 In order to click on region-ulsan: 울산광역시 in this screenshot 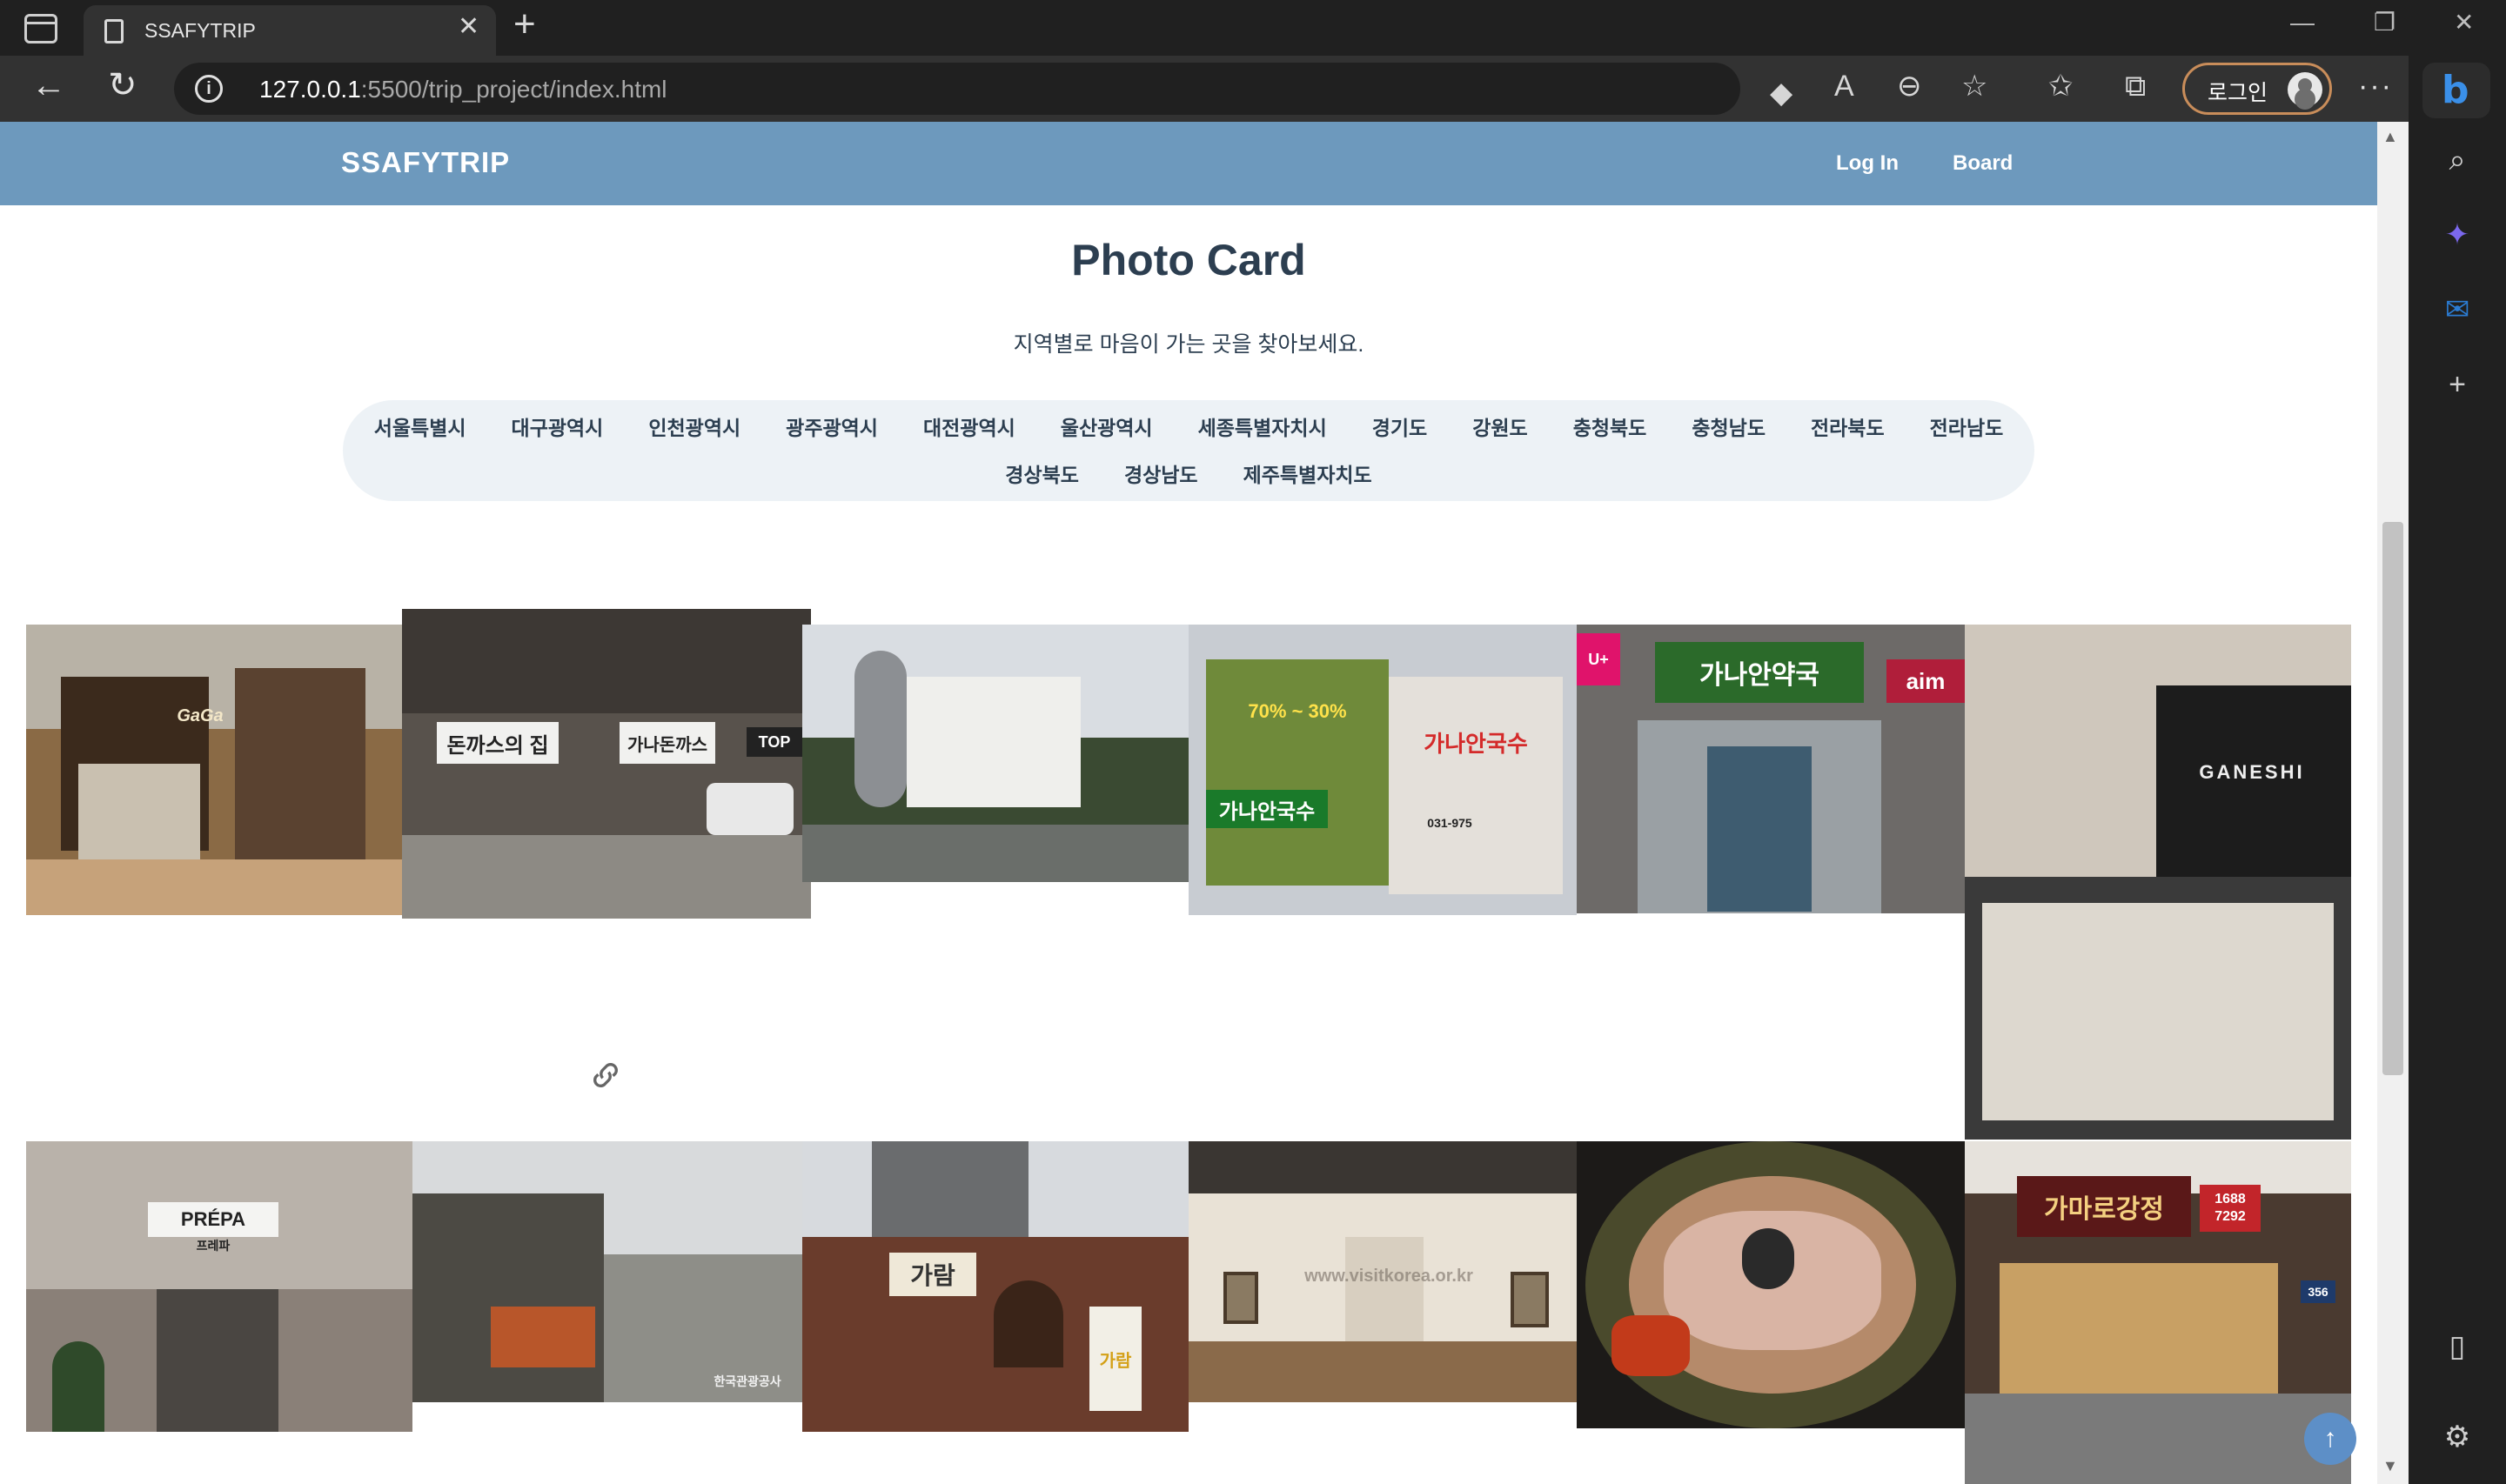, I will do `click(1107, 428)`.